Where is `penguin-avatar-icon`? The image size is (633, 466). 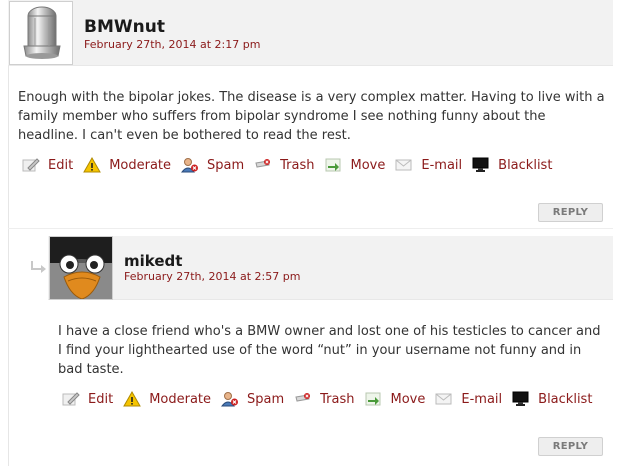
penguin-avatar-icon is located at coordinates (81, 268).